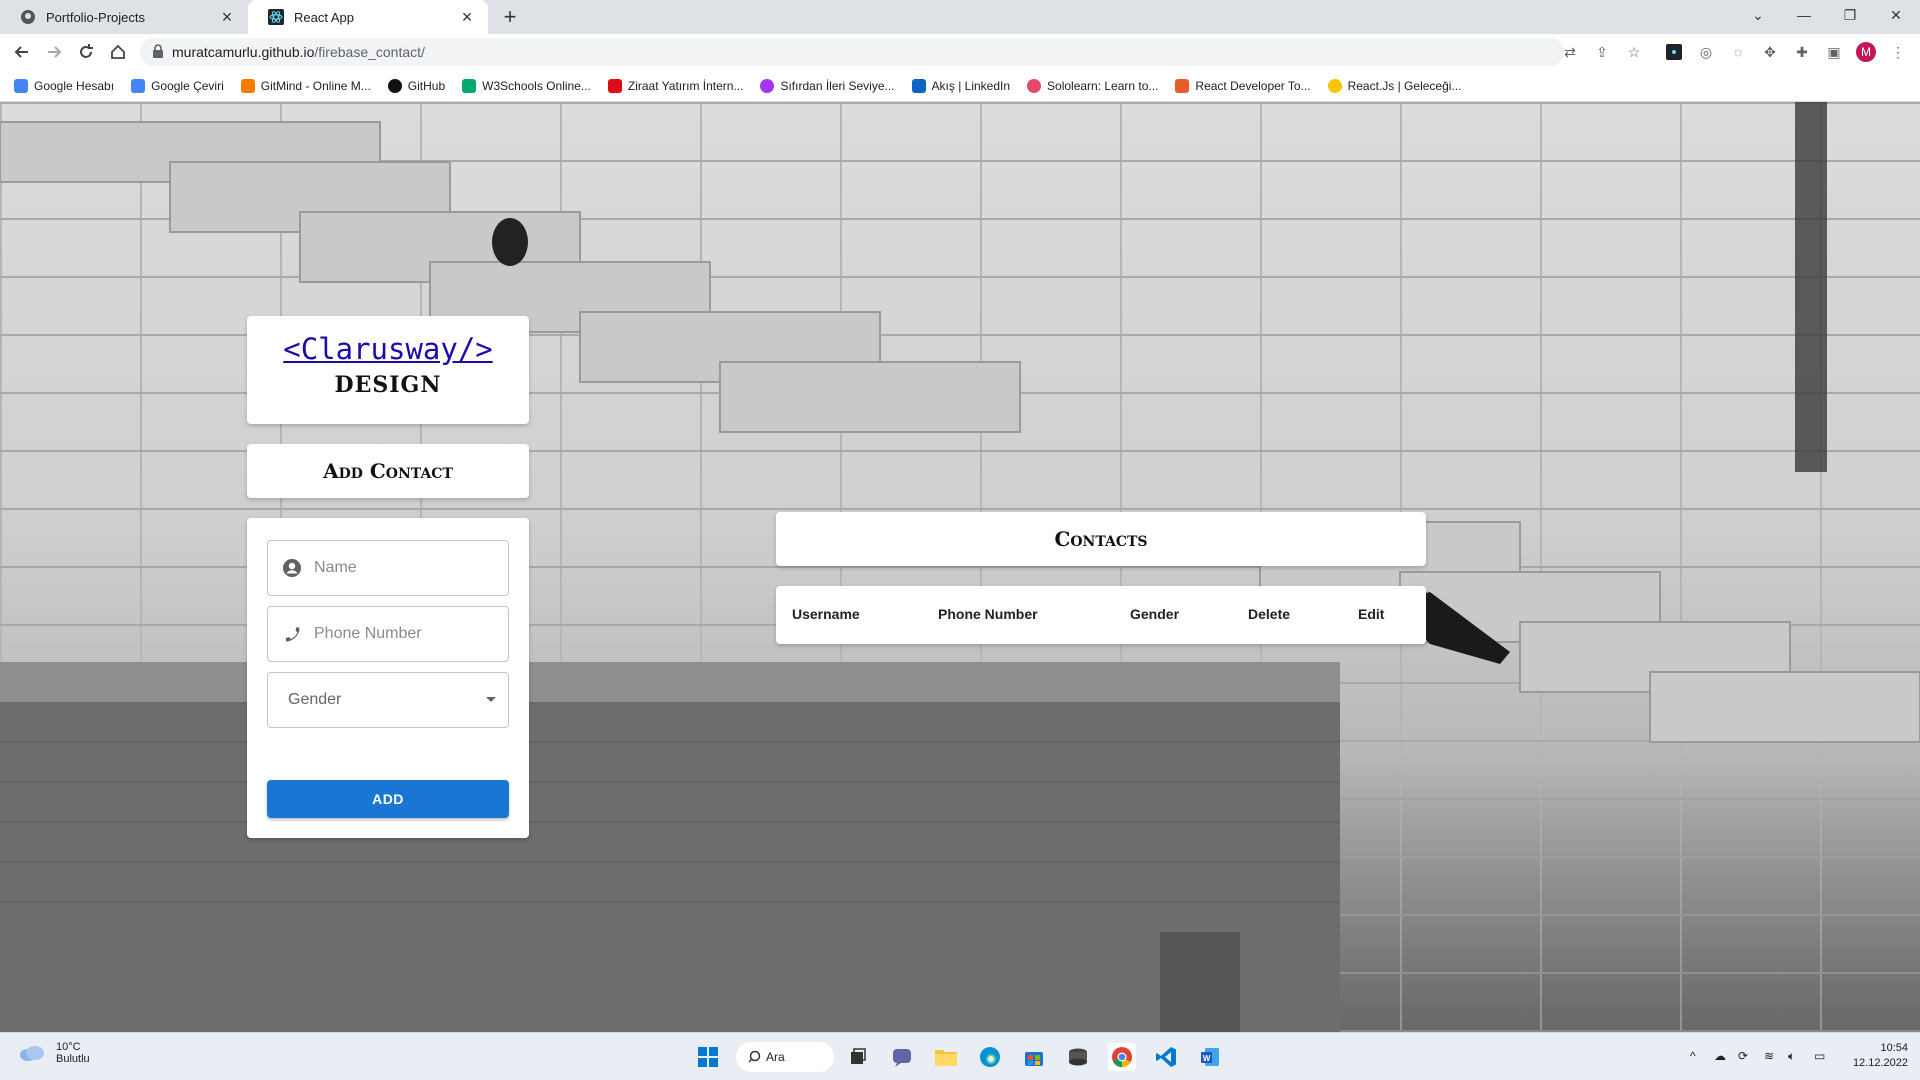 This screenshot has height=1080, width=1920. What do you see at coordinates (388, 471) in the screenshot?
I see `add-contact-title: Add Contact` at bounding box center [388, 471].